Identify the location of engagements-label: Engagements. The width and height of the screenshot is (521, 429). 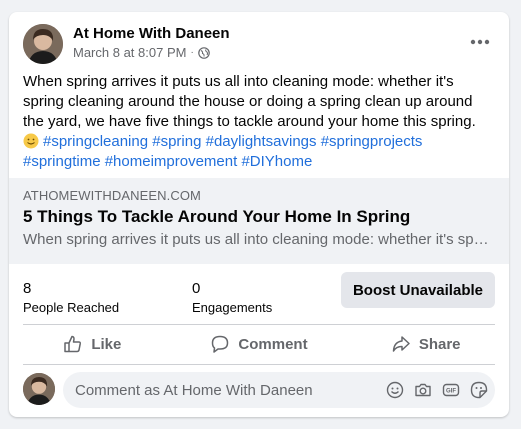
(232, 307).